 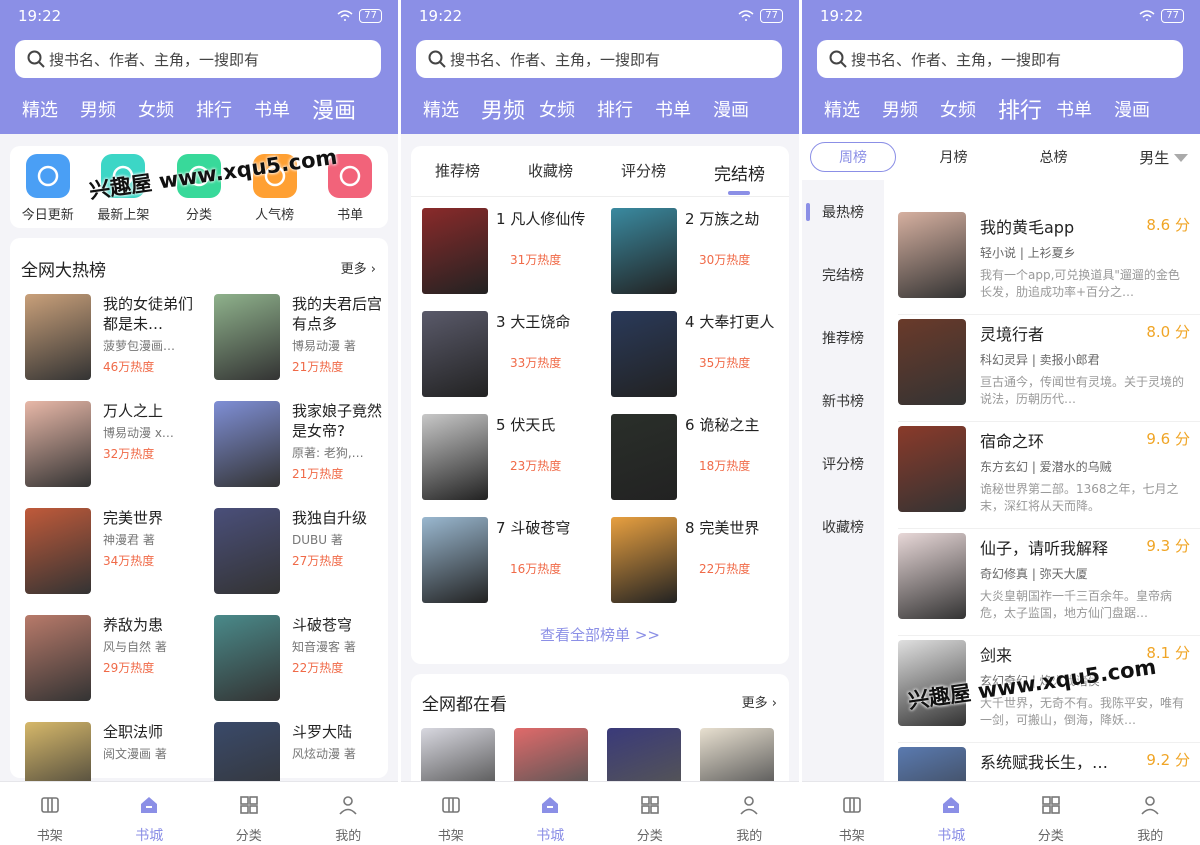 I want to click on book-heat: 46万热度, so click(x=129, y=367).